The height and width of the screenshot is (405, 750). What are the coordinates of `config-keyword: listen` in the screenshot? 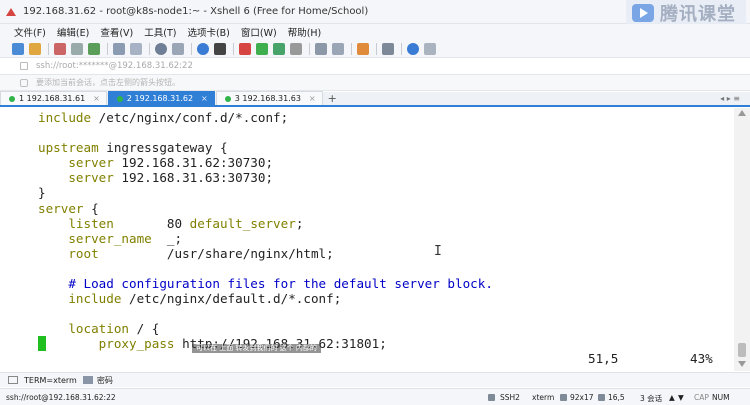 It's located at (76, 223).